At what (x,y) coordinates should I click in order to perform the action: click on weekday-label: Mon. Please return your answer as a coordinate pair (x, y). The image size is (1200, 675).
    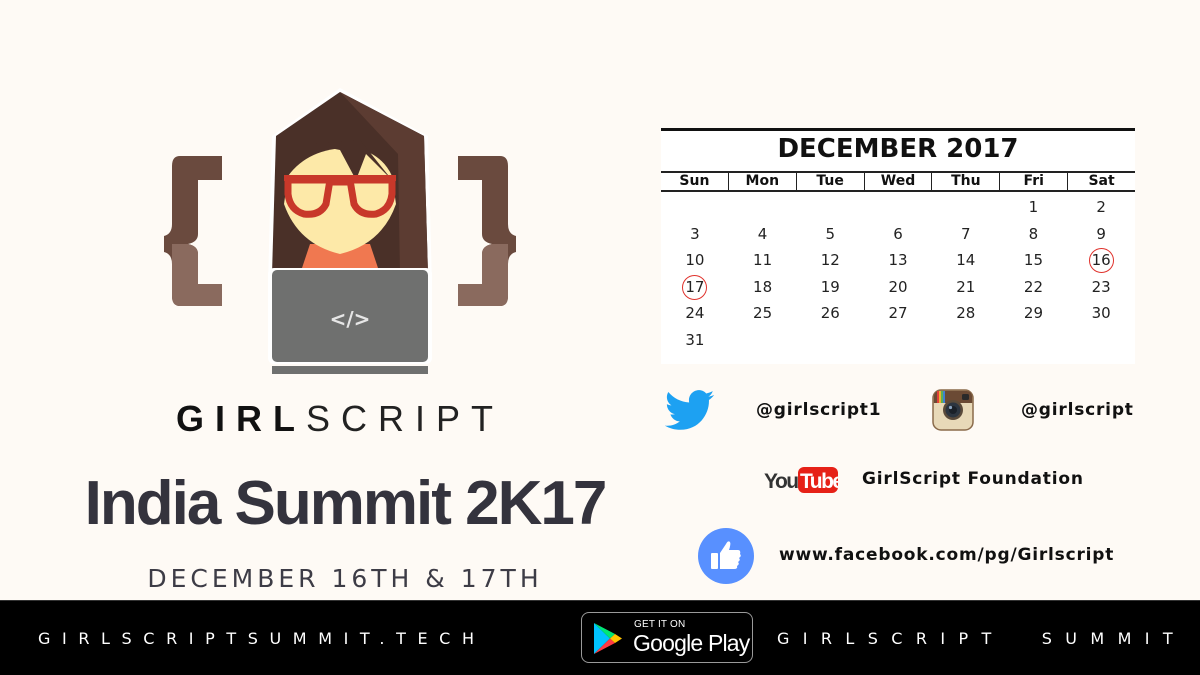
    Looking at the image, I should click on (763, 181).